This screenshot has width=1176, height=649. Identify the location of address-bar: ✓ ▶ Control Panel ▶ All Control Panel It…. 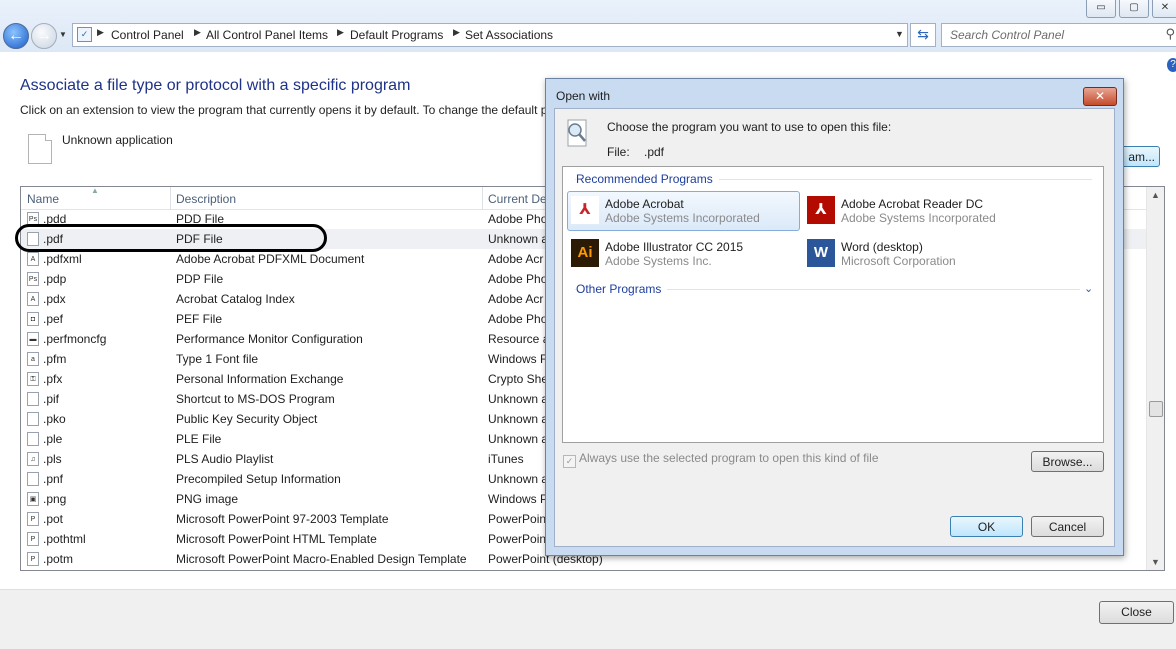
(490, 35).